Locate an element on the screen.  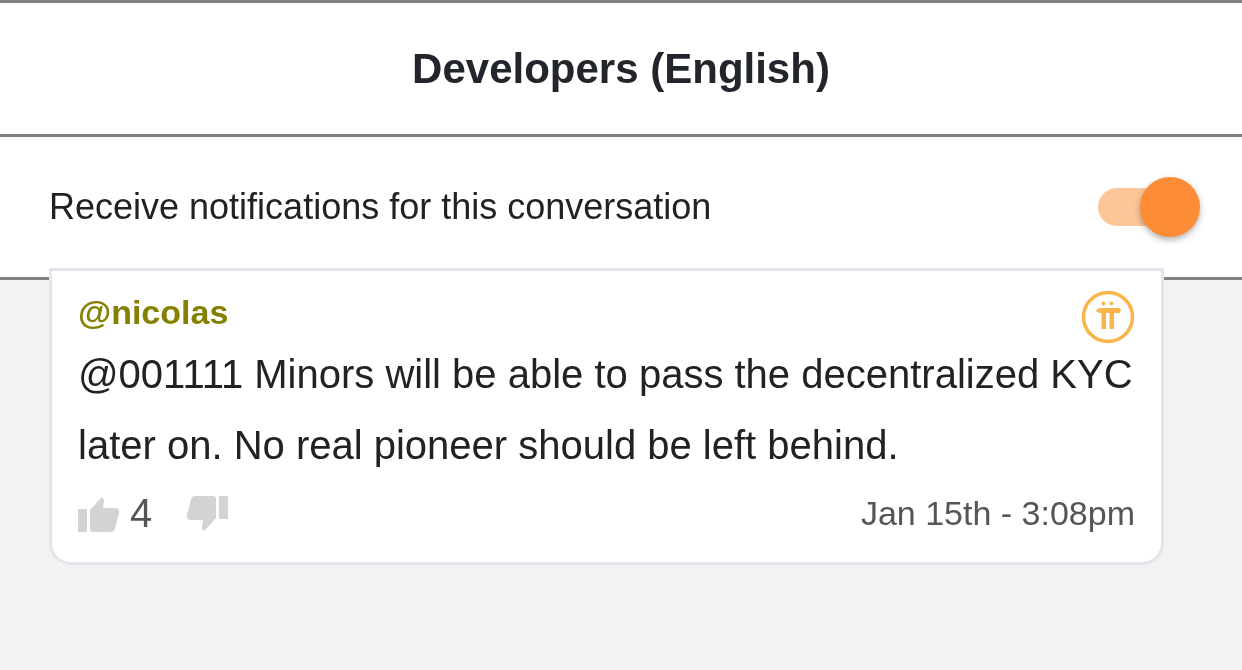
pi-logo-icon is located at coordinates (1108, 317).